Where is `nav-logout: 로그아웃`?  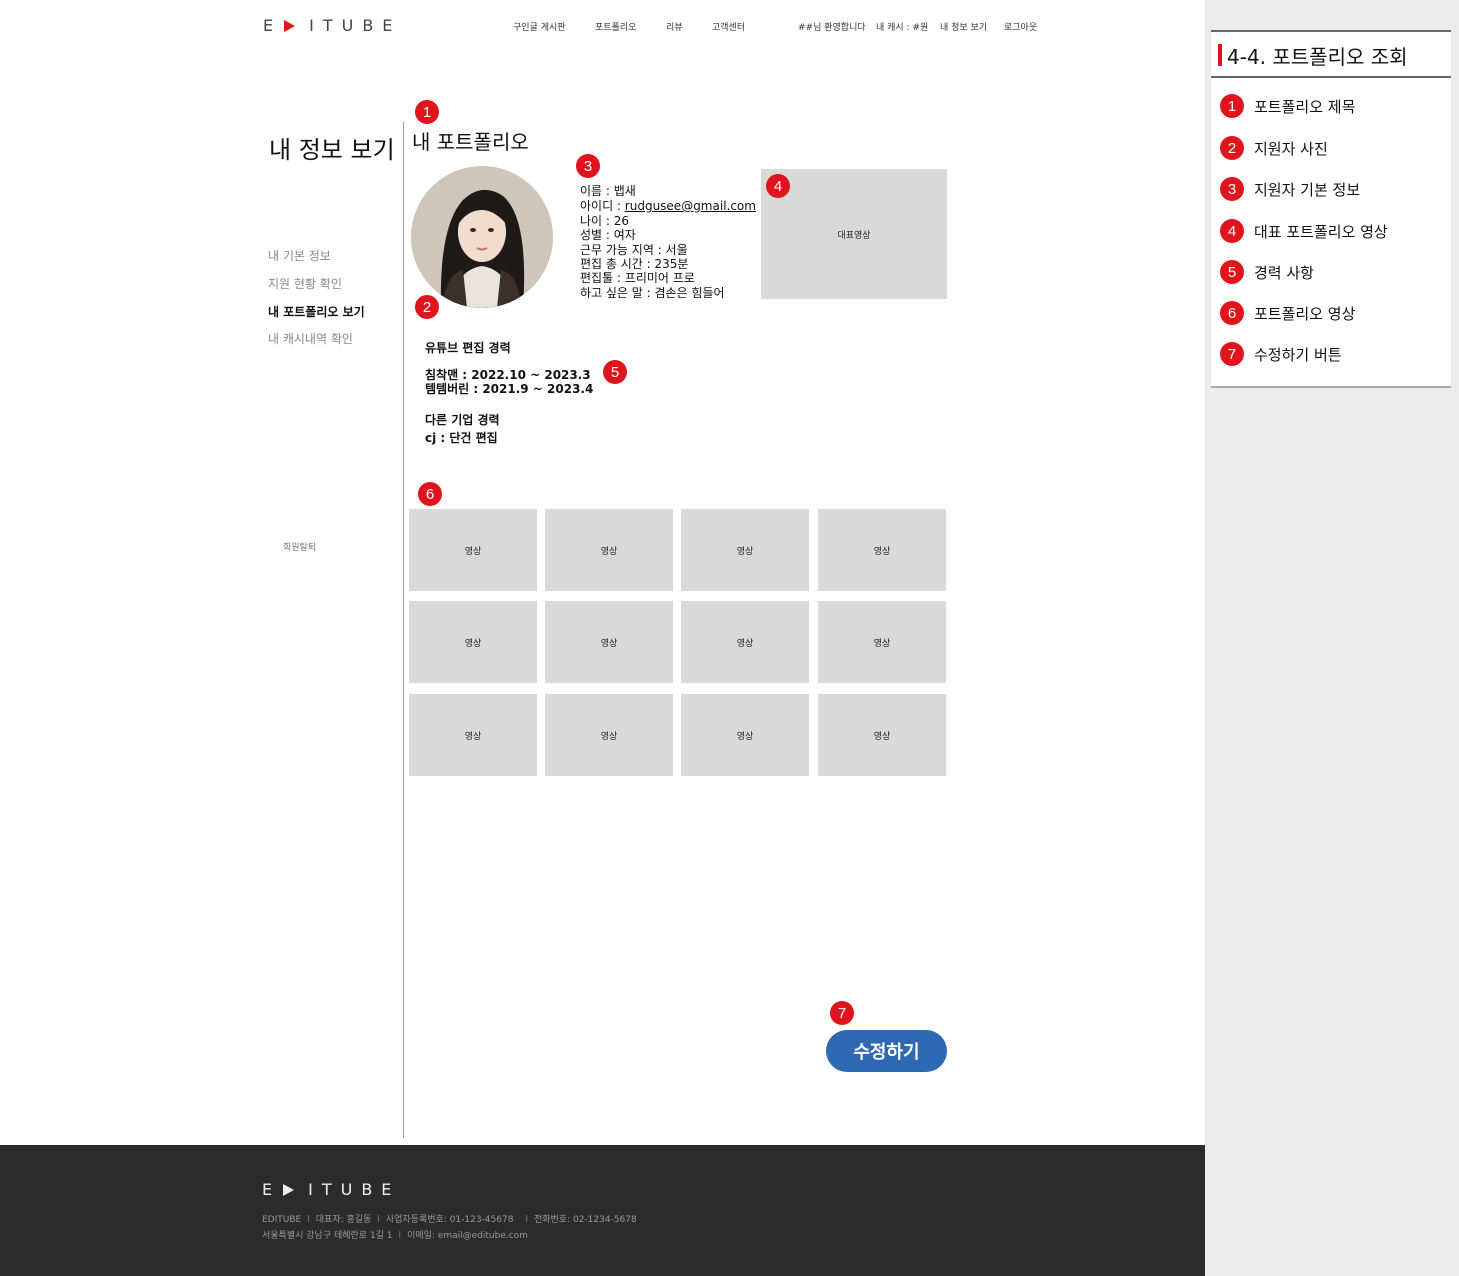
nav-logout: 로그아웃 is located at coordinates (1020, 26).